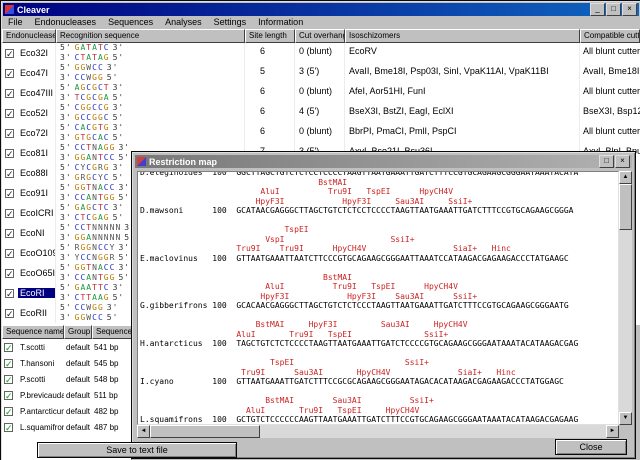 Image resolution: width=640 pixels, height=460 pixels. Describe the element at coordinates (36, 293) in the screenshot. I see `enzyme-name: EcoRI` at that location.